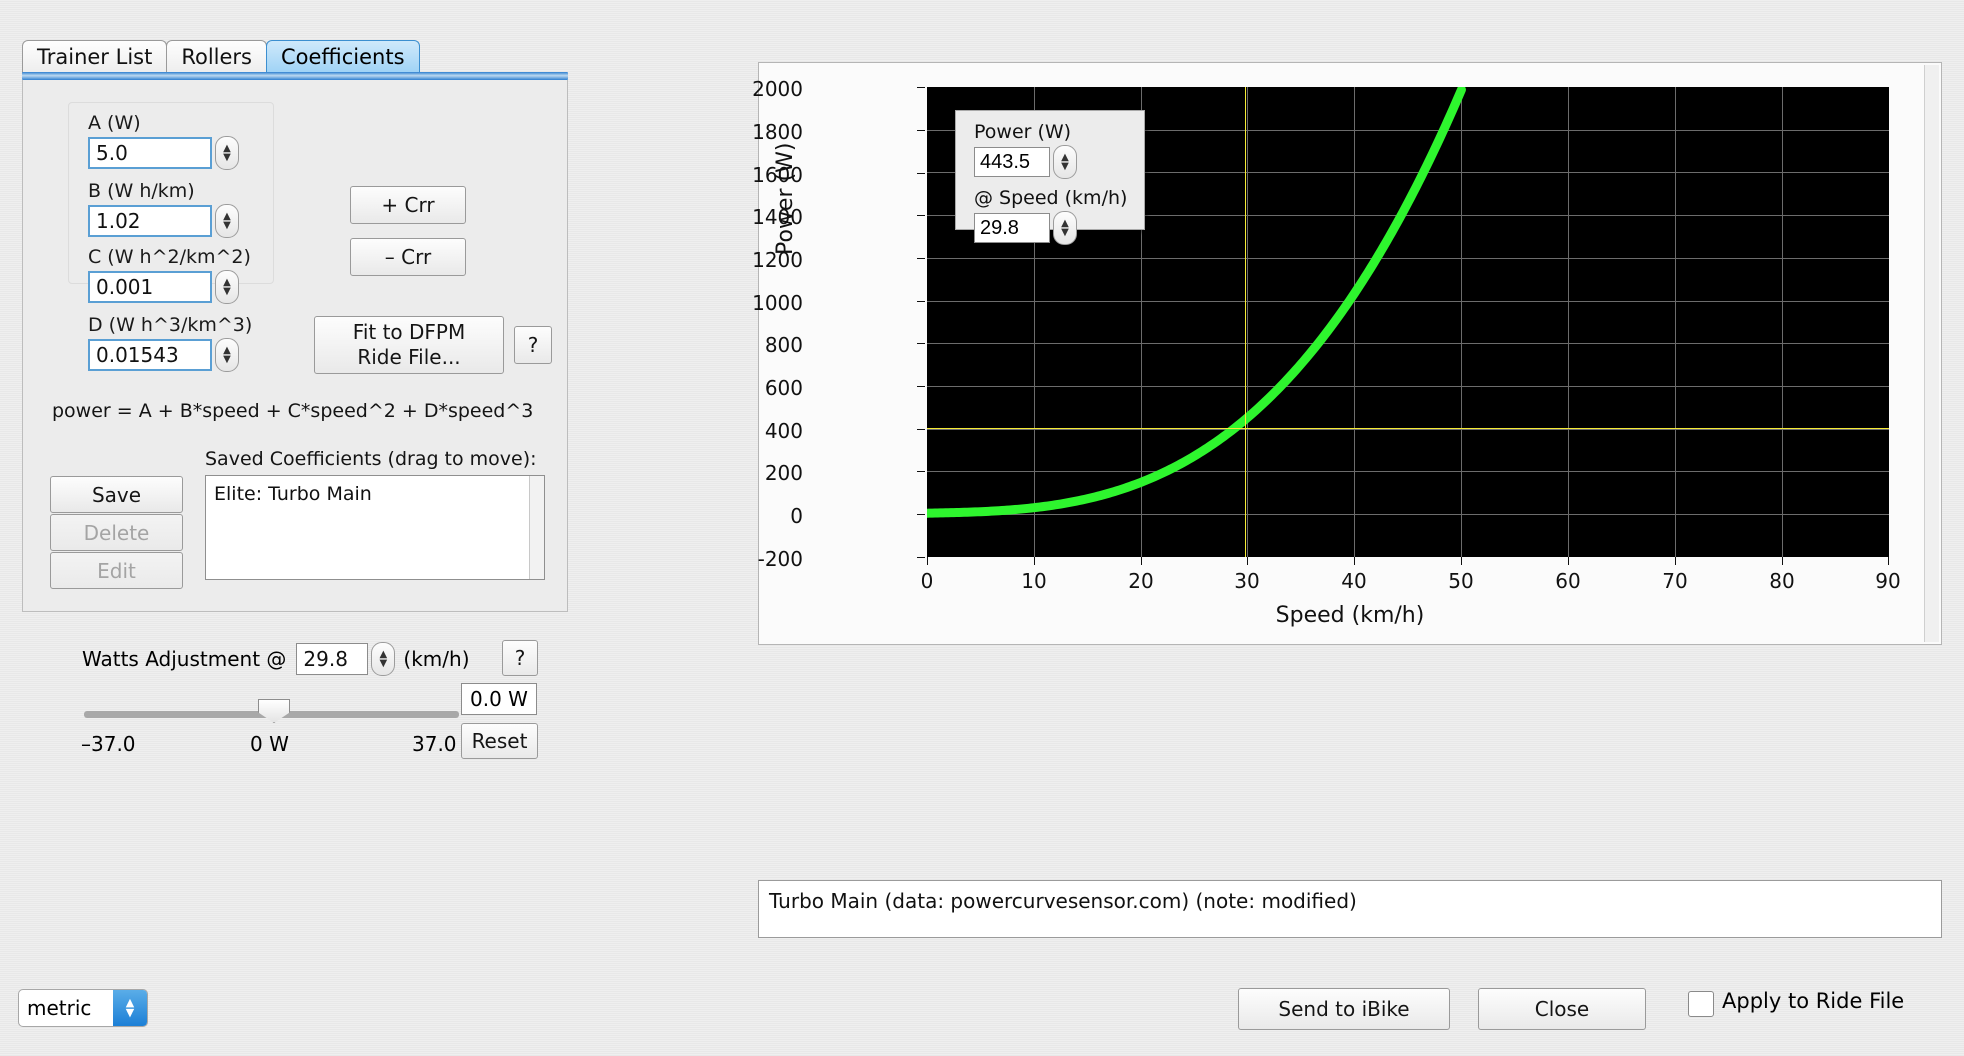 The height and width of the screenshot is (1056, 1964). I want to click on chart-readout-box: Power (W) ▲▼ @ Speed (km/h) ▲▼, so click(1050, 177).